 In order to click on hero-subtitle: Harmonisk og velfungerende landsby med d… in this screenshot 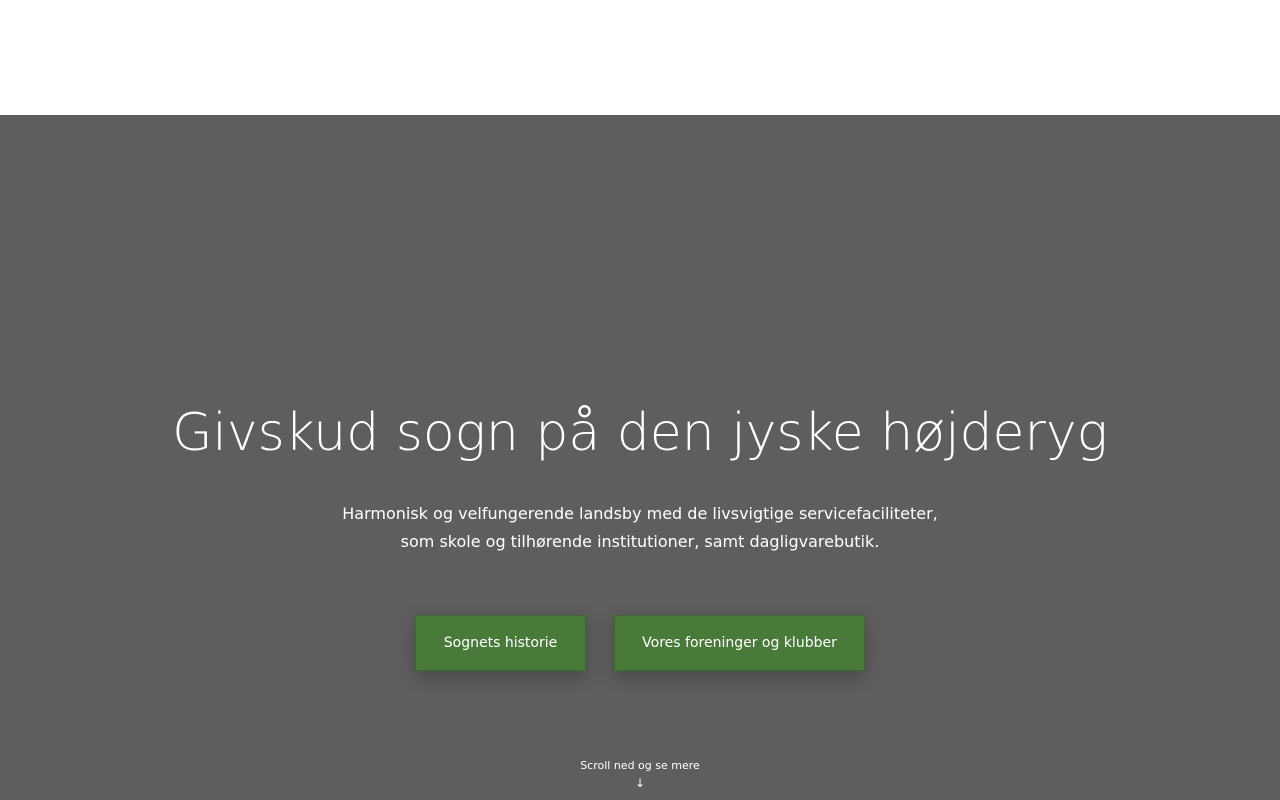, I will do `click(640, 528)`.